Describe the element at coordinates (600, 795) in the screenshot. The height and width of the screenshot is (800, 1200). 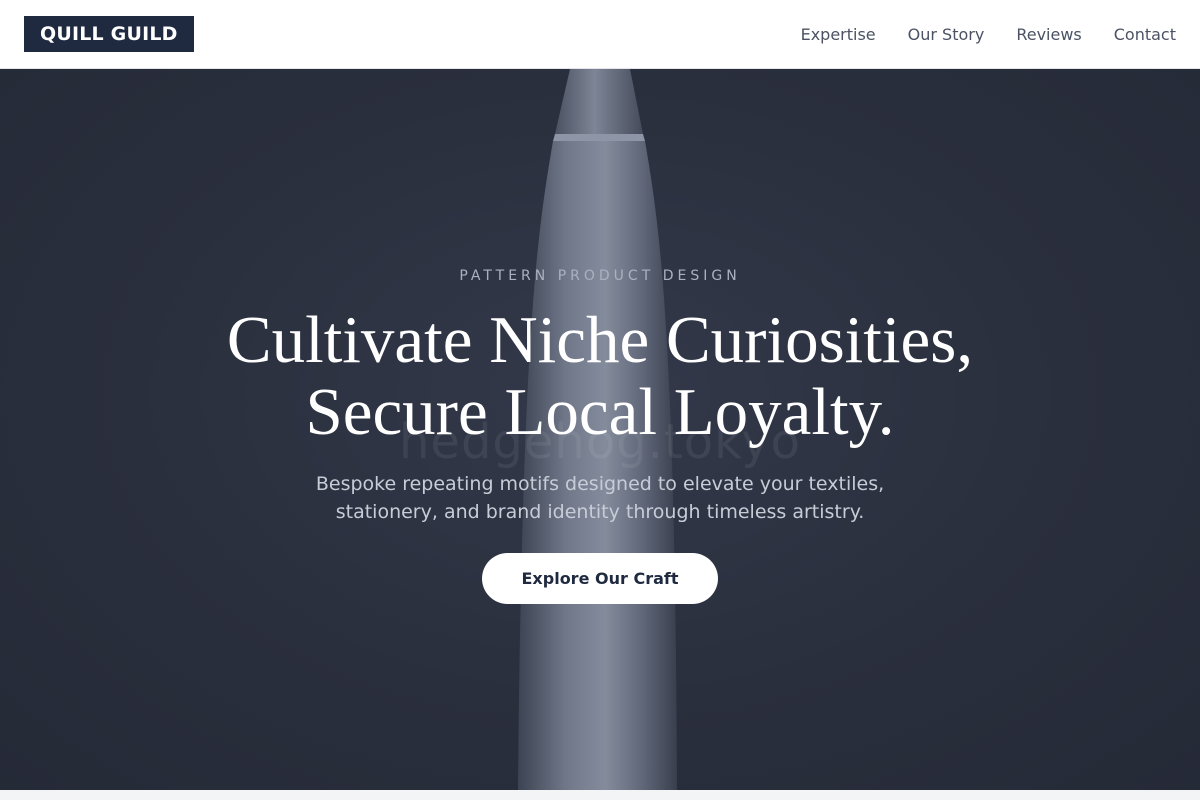
I see `section-divider` at that location.